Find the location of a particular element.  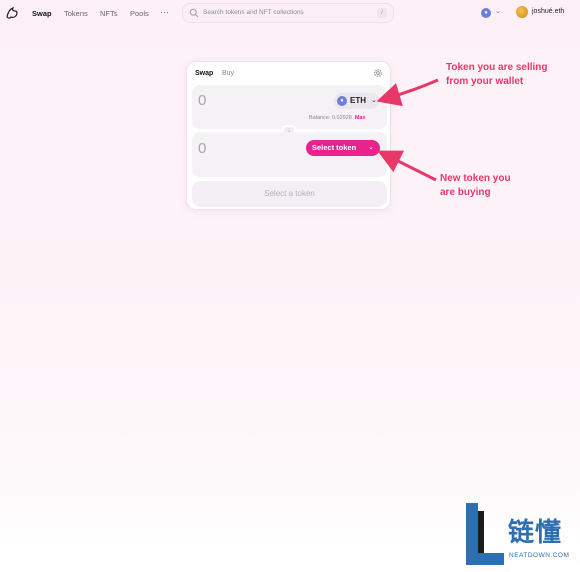

sell-panel: 0 ♦ ETH ⌄ Balance: 0.02928 Max is located at coordinates (289, 107).